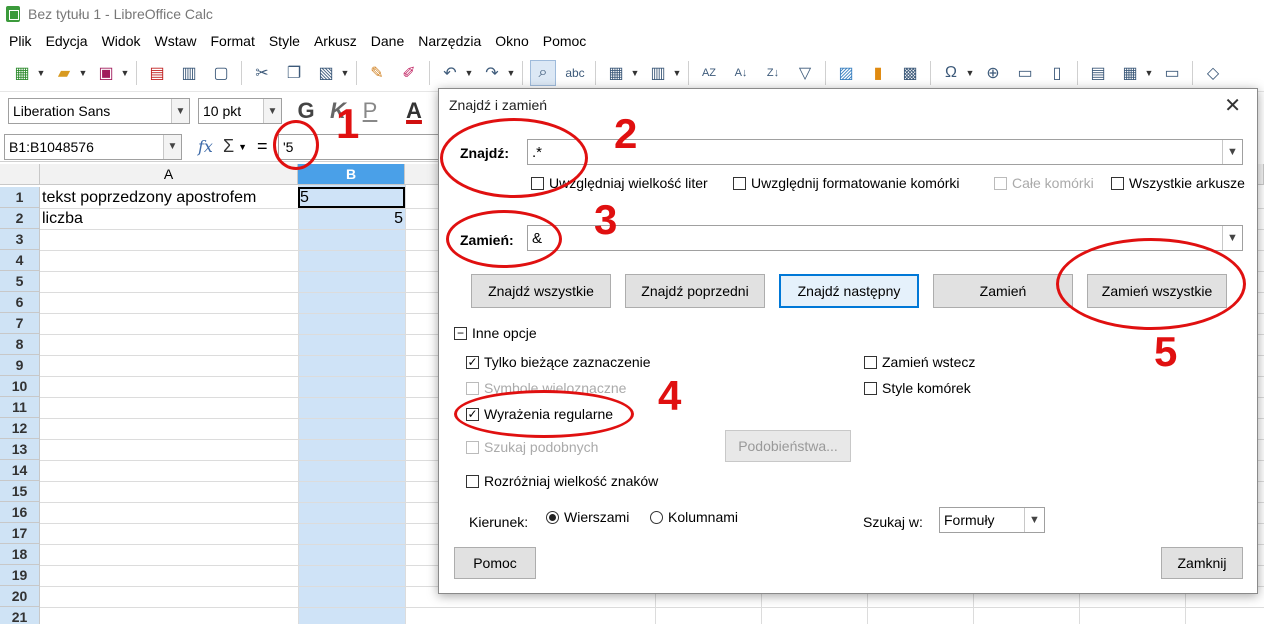  Describe the element at coordinates (20, 575) in the screenshot. I see `row-header-19: 19` at that location.